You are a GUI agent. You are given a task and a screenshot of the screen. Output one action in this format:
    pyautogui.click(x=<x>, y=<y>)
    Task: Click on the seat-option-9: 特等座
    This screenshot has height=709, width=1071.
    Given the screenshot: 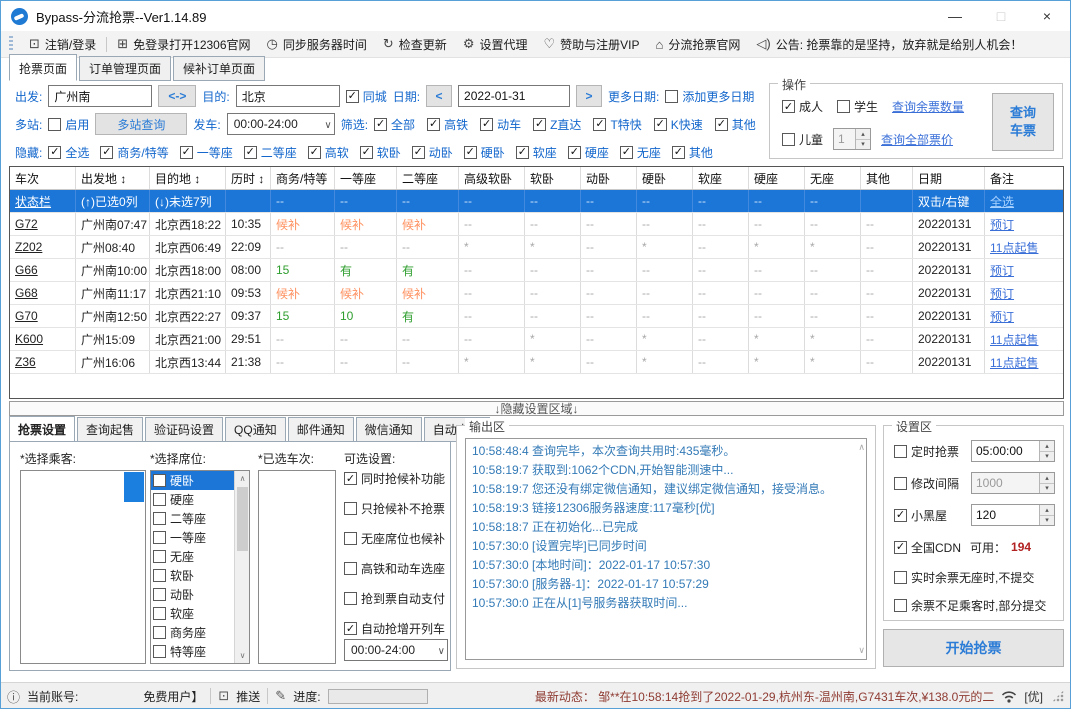 What is the action you would take?
    pyautogui.click(x=192, y=651)
    